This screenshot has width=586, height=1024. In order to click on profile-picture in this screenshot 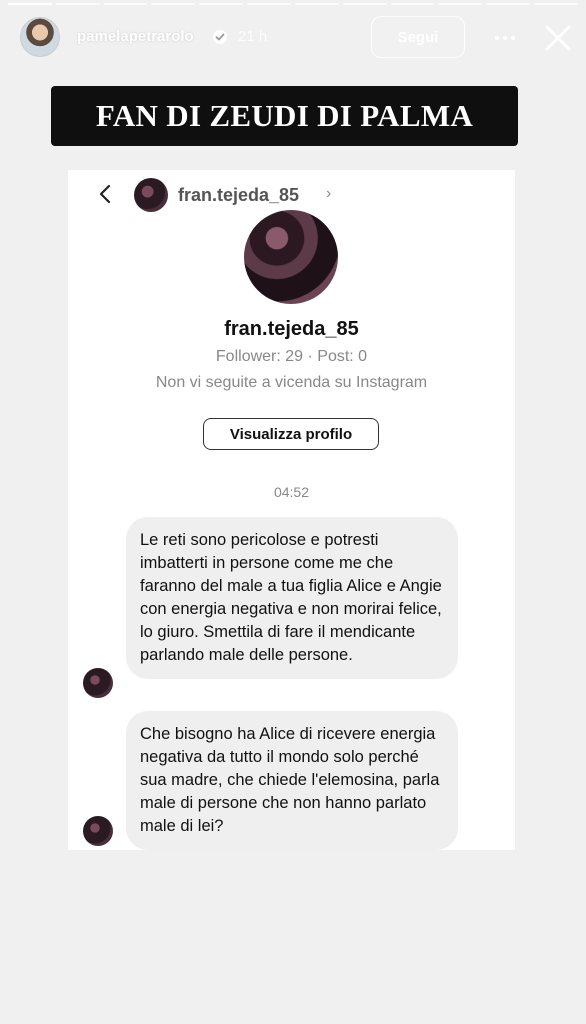, I will do `click(291, 257)`.